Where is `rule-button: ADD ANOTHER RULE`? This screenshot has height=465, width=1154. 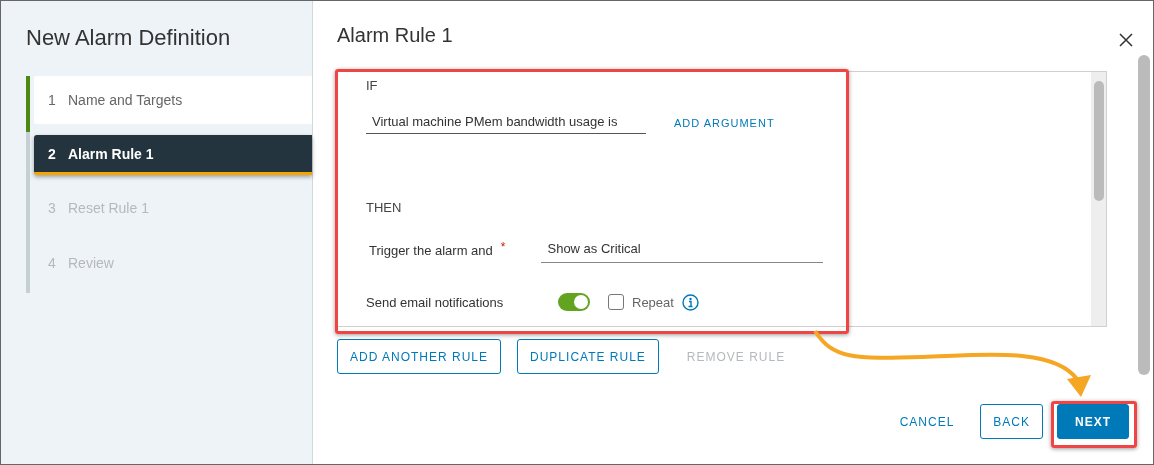
rule-button: ADD ANOTHER RULE is located at coordinates (419, 356).